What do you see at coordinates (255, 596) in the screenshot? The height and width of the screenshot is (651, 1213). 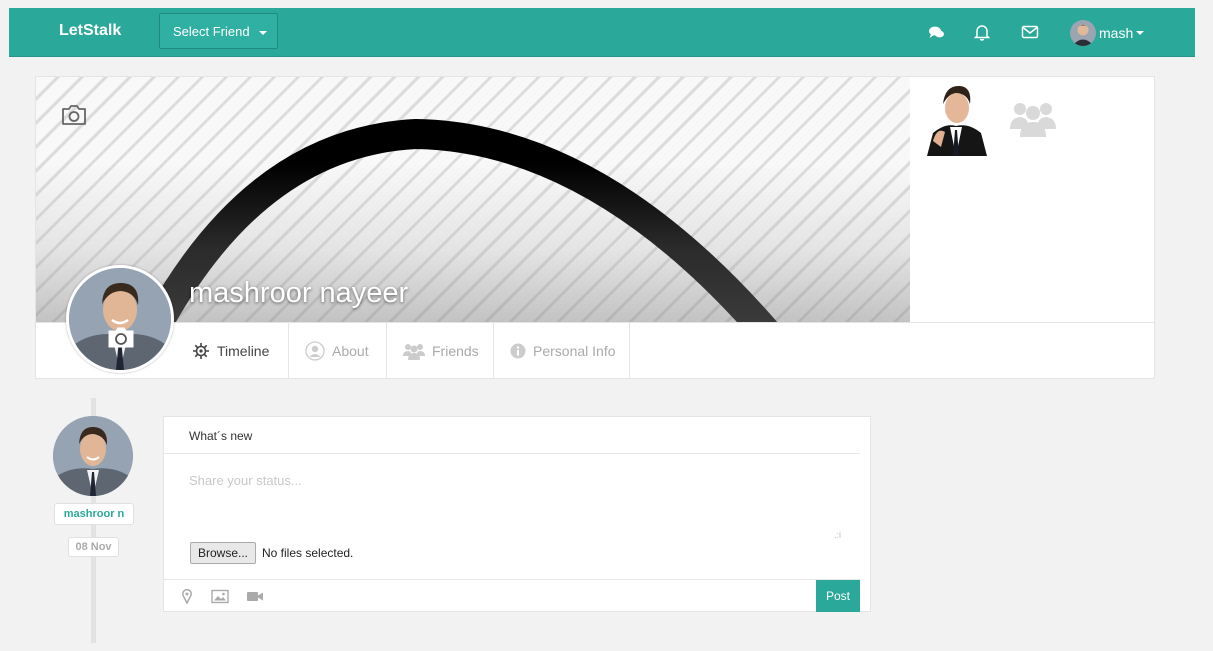 I see `video-camera-icon` at bounding box center [255, 596].